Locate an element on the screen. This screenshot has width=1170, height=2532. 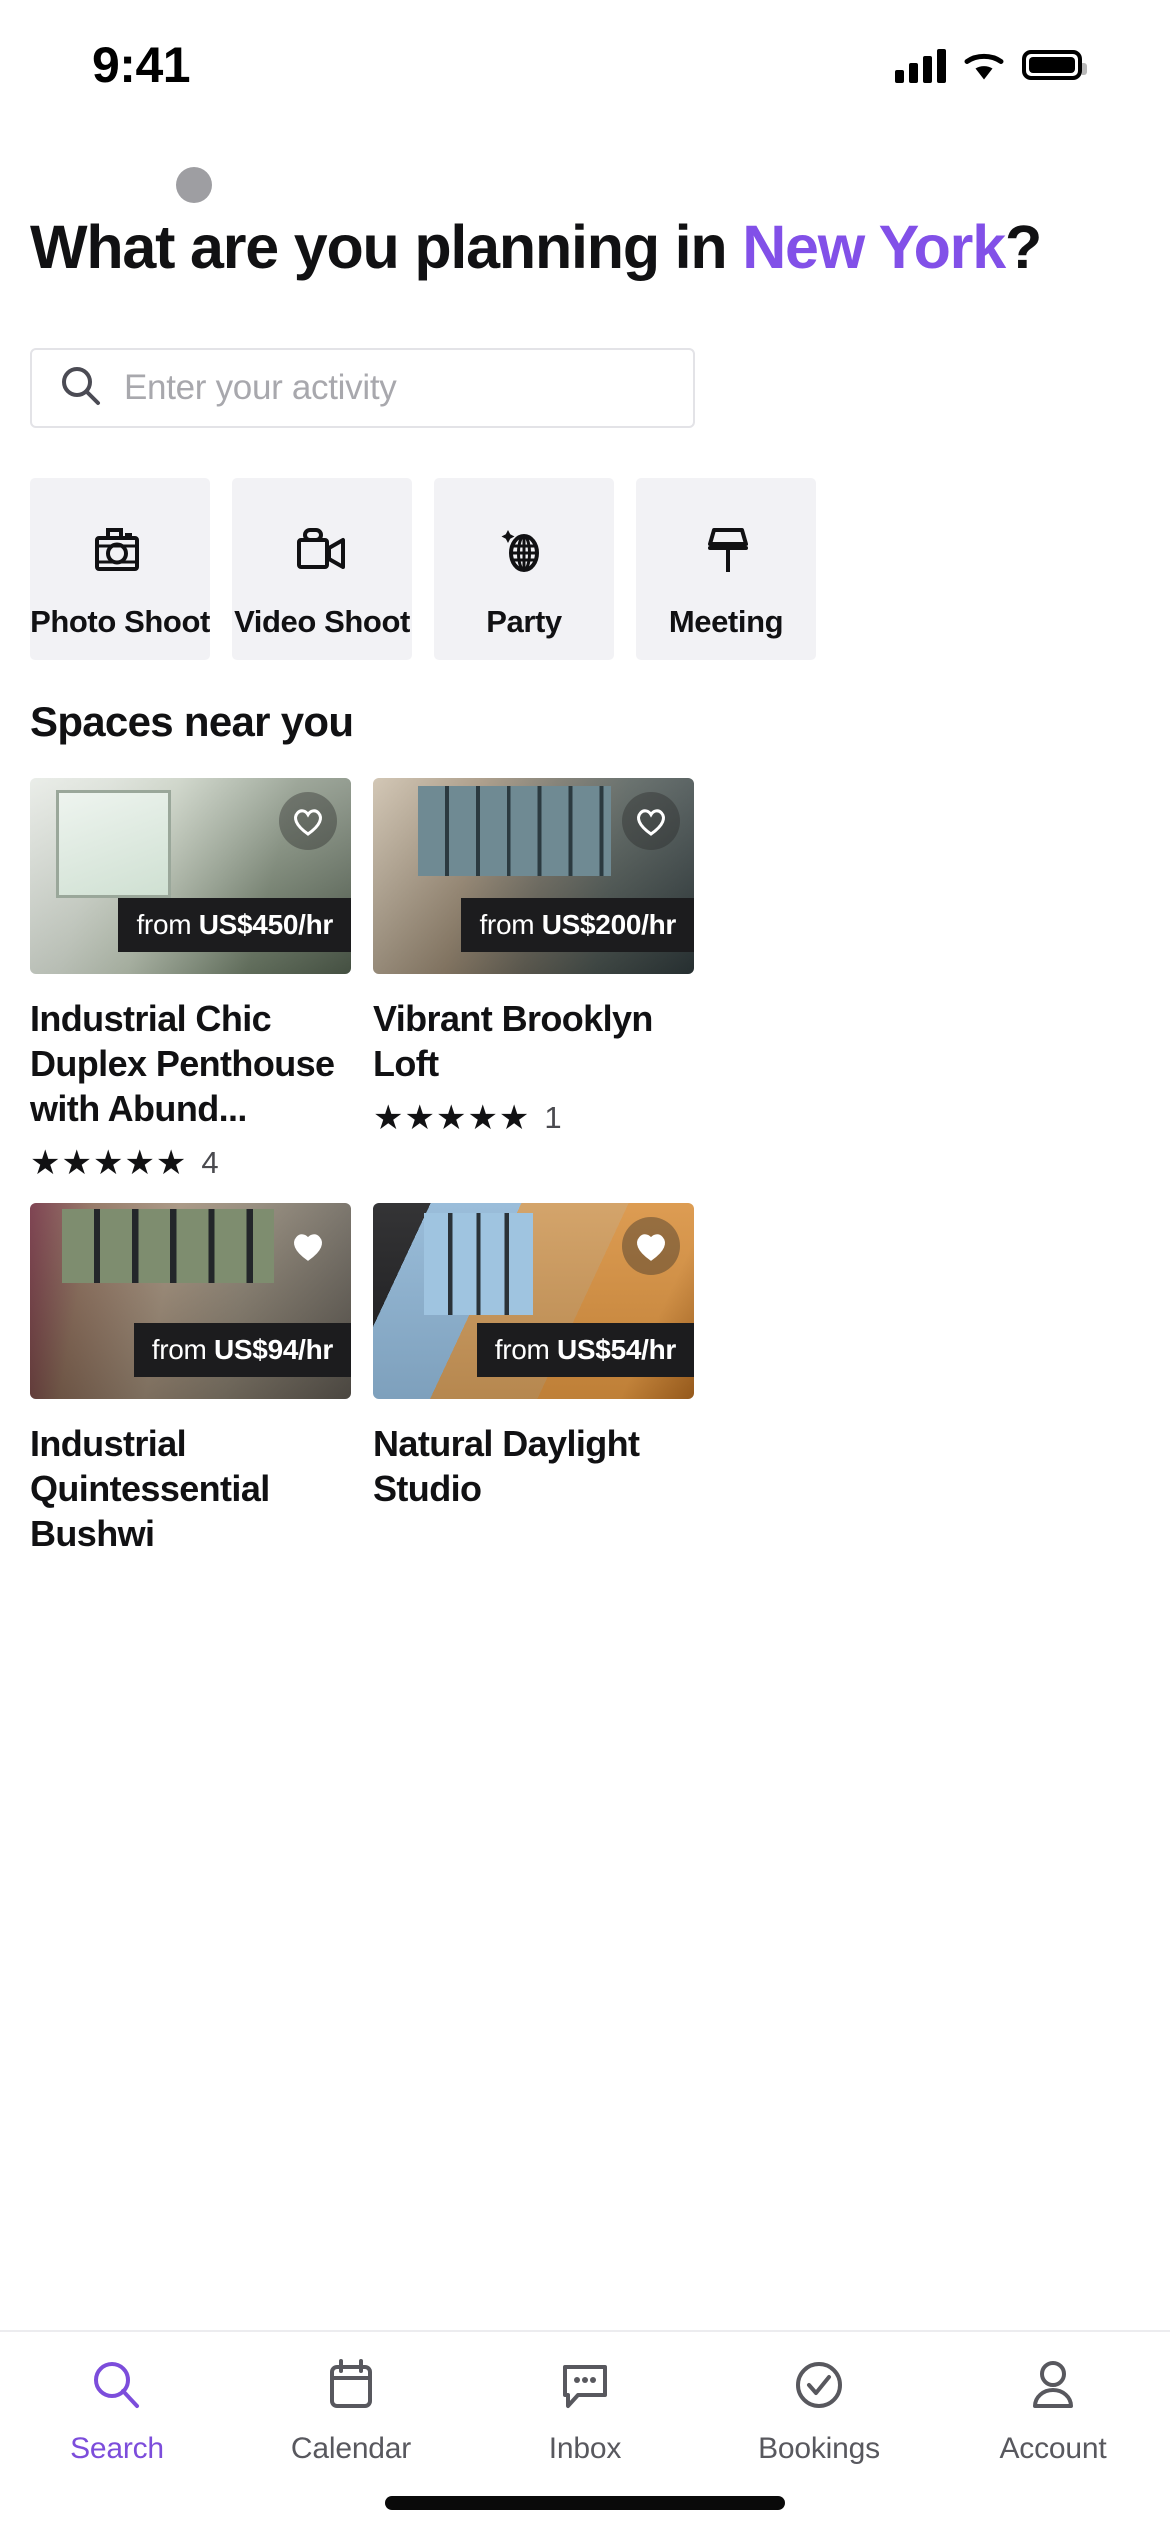
headline-prefix: What are you planning in is located at coordinates (386, 247).